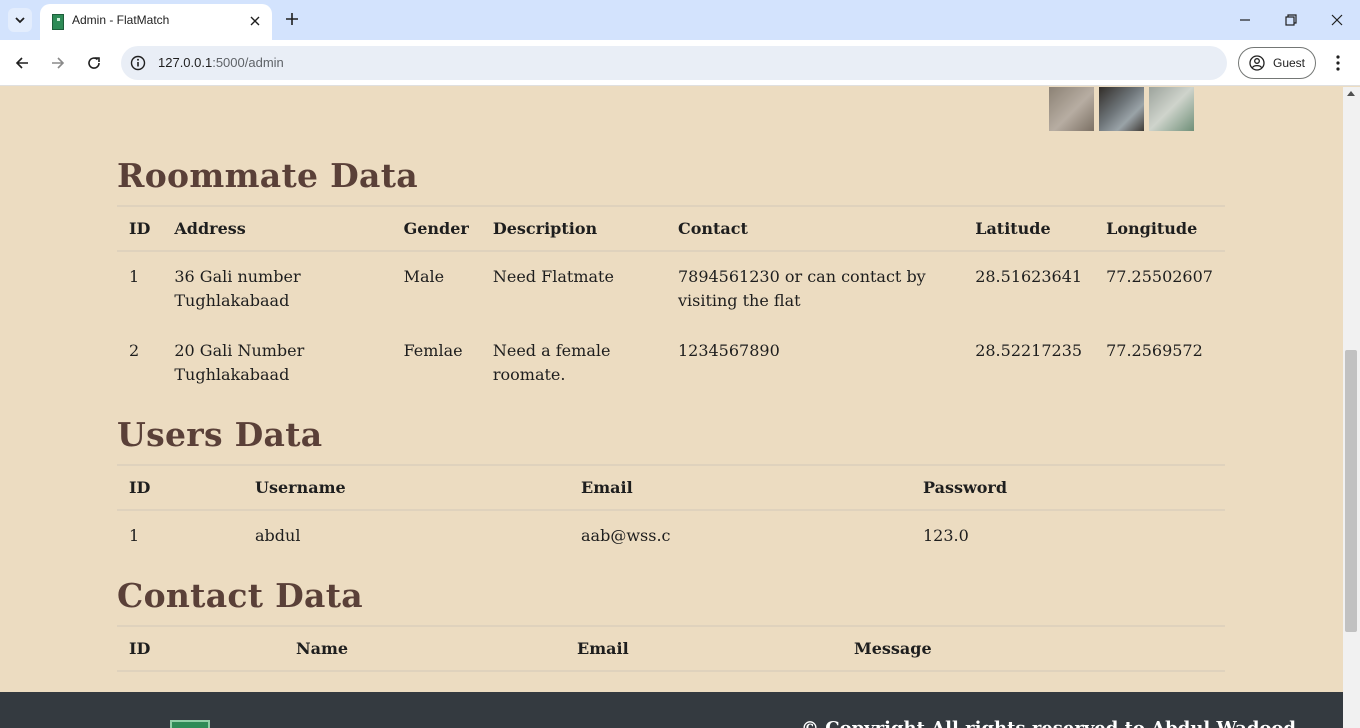  Describe the element at coordinates (436, 228) in the screenshot. I see `column-header: Gender` at that location.